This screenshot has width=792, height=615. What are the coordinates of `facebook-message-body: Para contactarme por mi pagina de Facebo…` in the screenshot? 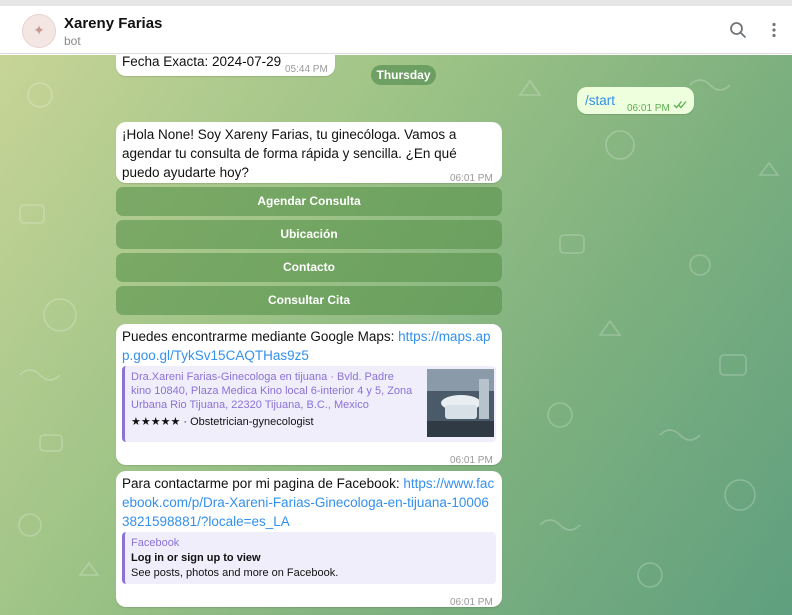 It's located at (309, 502).